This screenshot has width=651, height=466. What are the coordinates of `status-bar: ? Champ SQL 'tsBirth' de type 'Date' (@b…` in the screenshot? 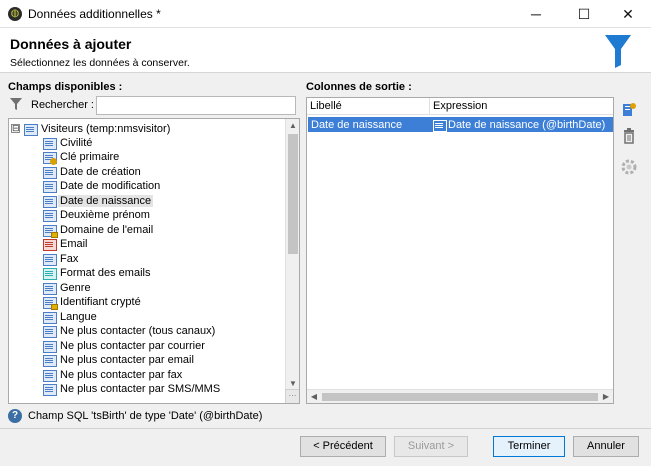 It's located at (135, 416).